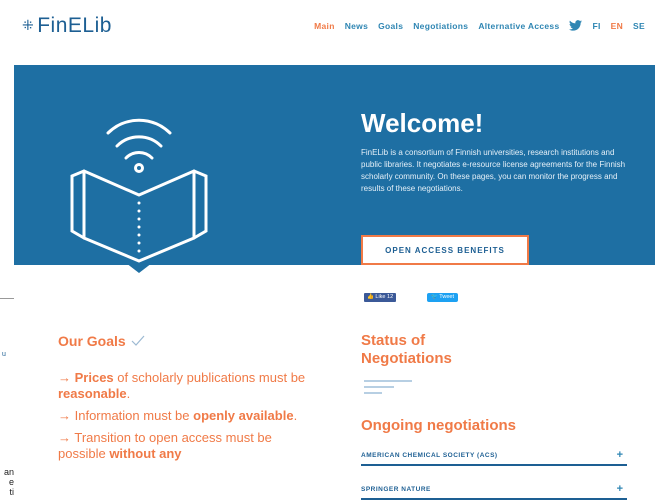 The width and height of the screenshot is (655, 503). I want to click on lang-fi: FI, so click(596, 26).